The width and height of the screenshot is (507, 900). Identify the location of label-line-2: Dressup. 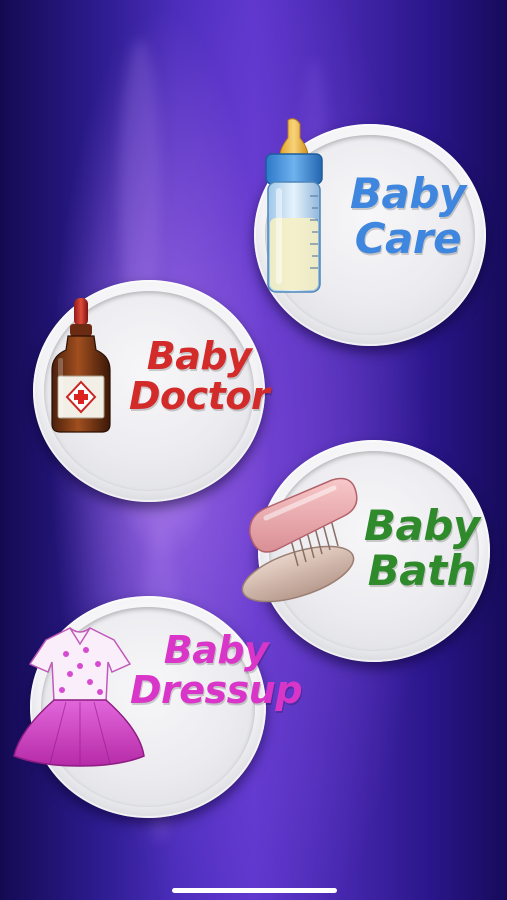
(216, 690).